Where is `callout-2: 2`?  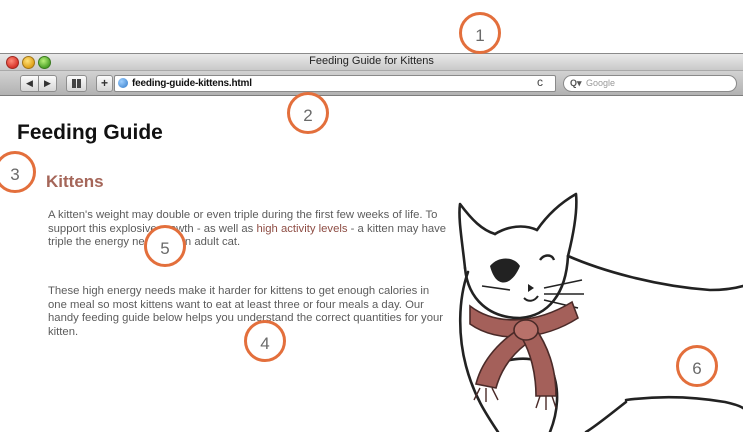 callout-2: 2 is located at coordinates (308, 113).